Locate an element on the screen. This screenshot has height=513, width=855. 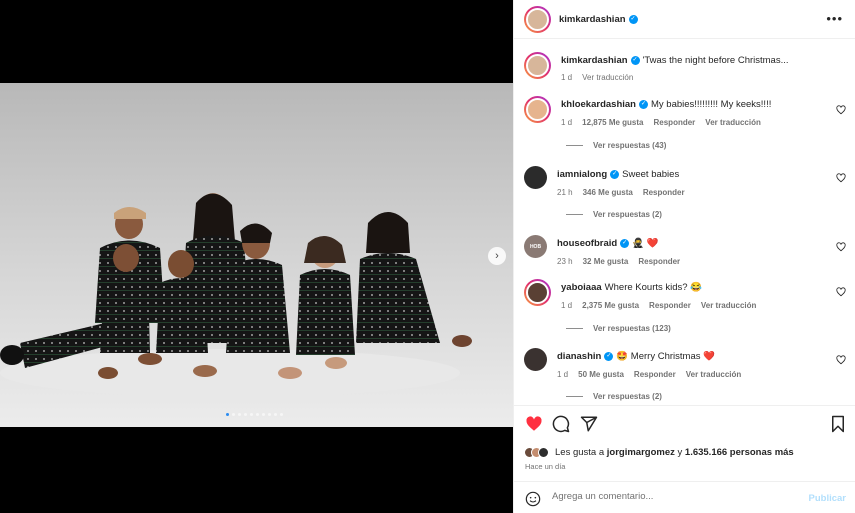
comment-likes: 32 Me gusta is located at coordinates (606, 261).